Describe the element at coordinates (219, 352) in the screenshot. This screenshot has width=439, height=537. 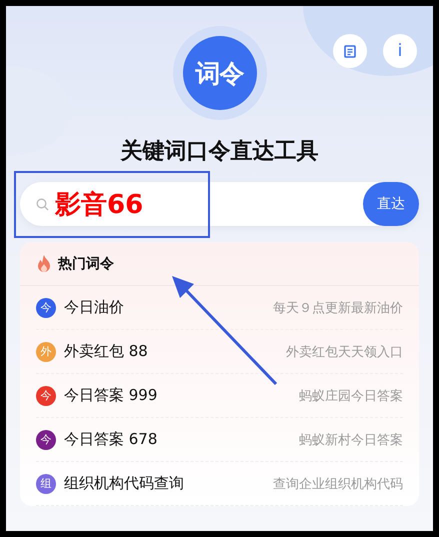
I see `hot-item: 外 外卖红包 88 外卖红包天天领入口` at that location.